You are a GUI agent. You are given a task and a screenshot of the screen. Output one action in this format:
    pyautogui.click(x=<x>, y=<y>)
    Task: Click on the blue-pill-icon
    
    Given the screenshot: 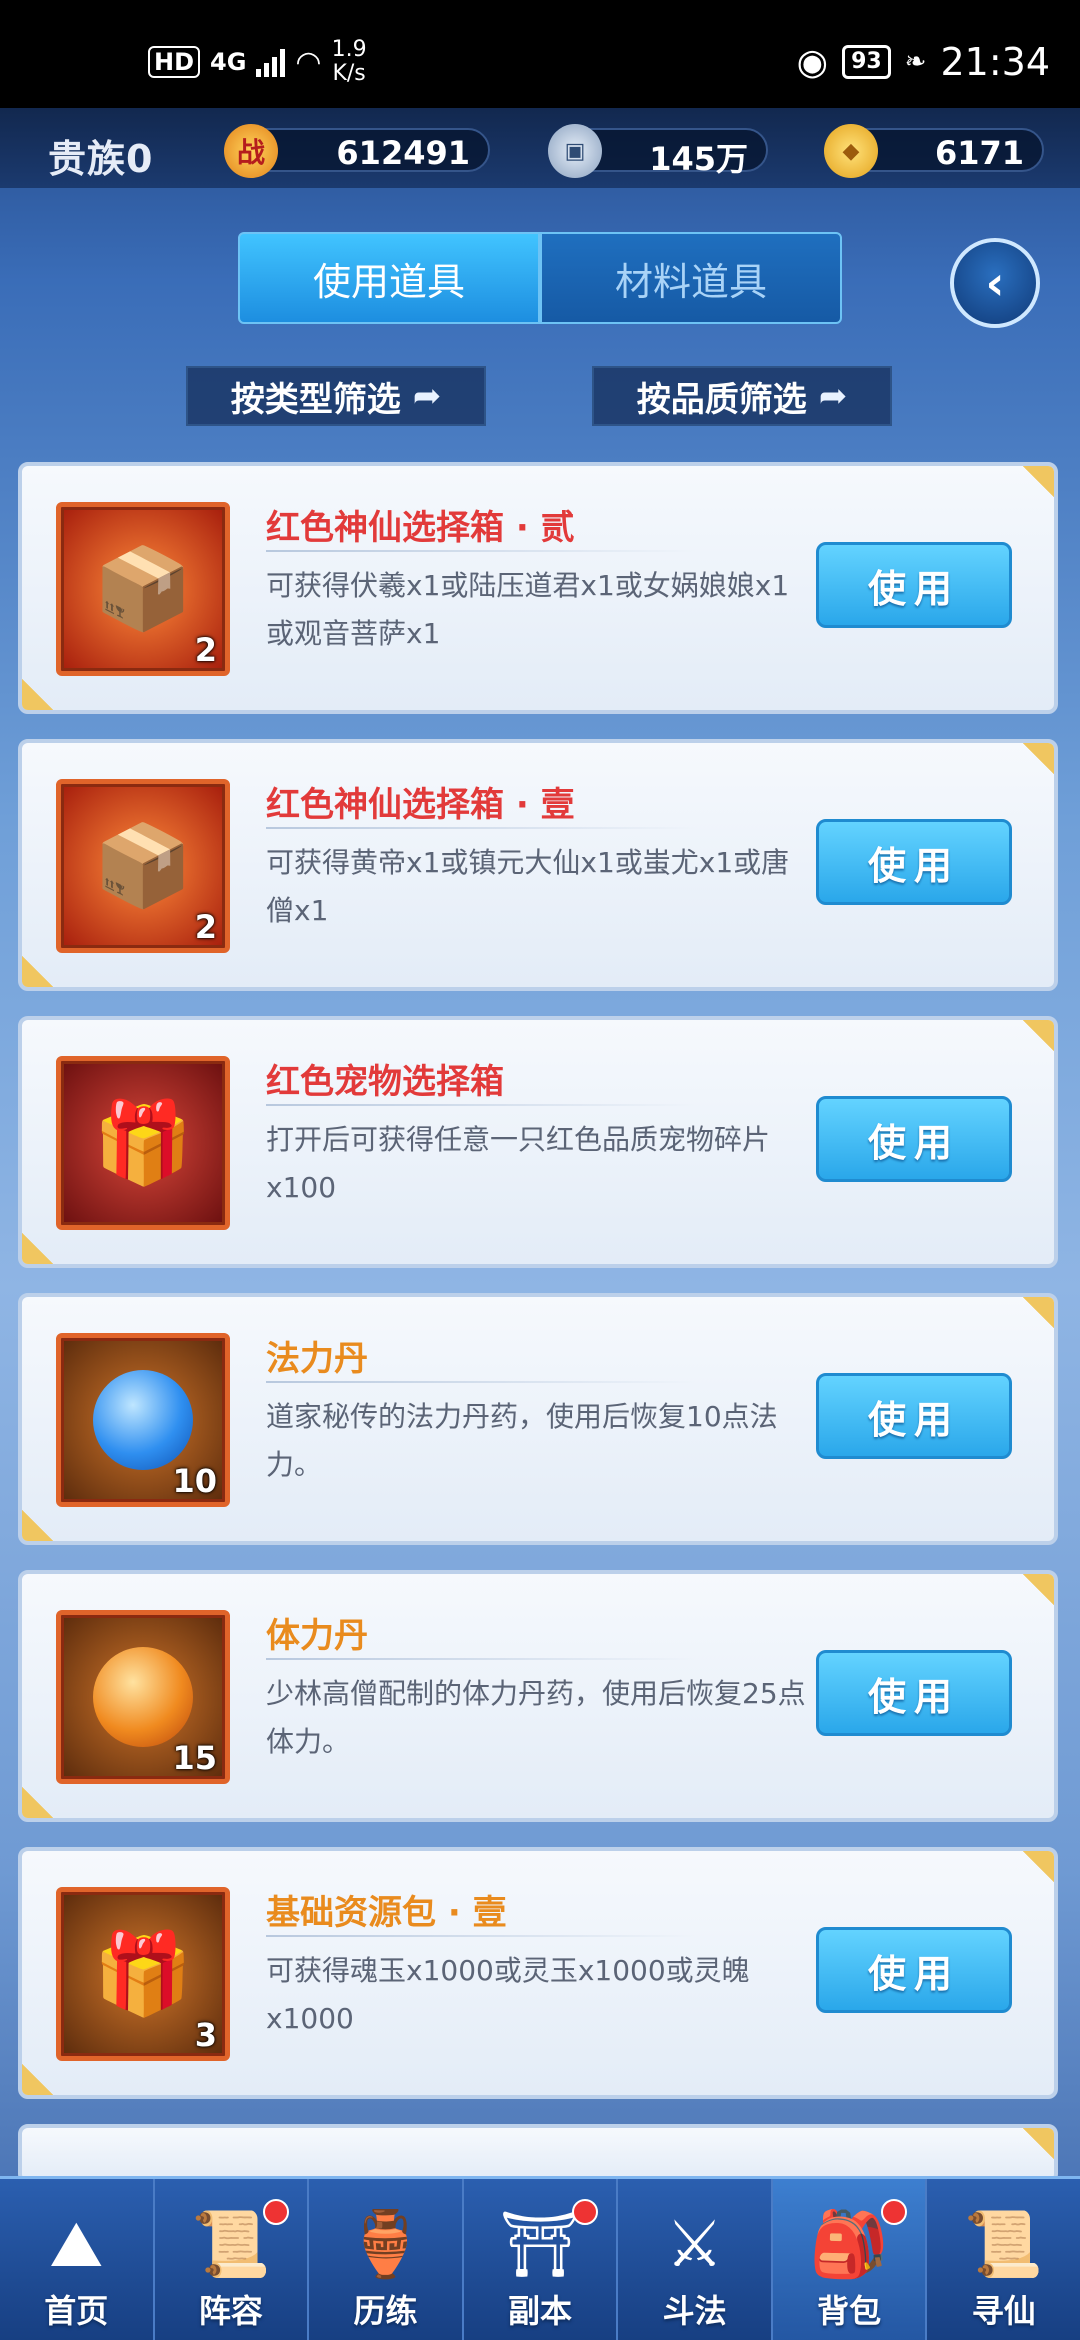 What is the action you would take?
    pyautogui.click(x=143, y=1420)
    